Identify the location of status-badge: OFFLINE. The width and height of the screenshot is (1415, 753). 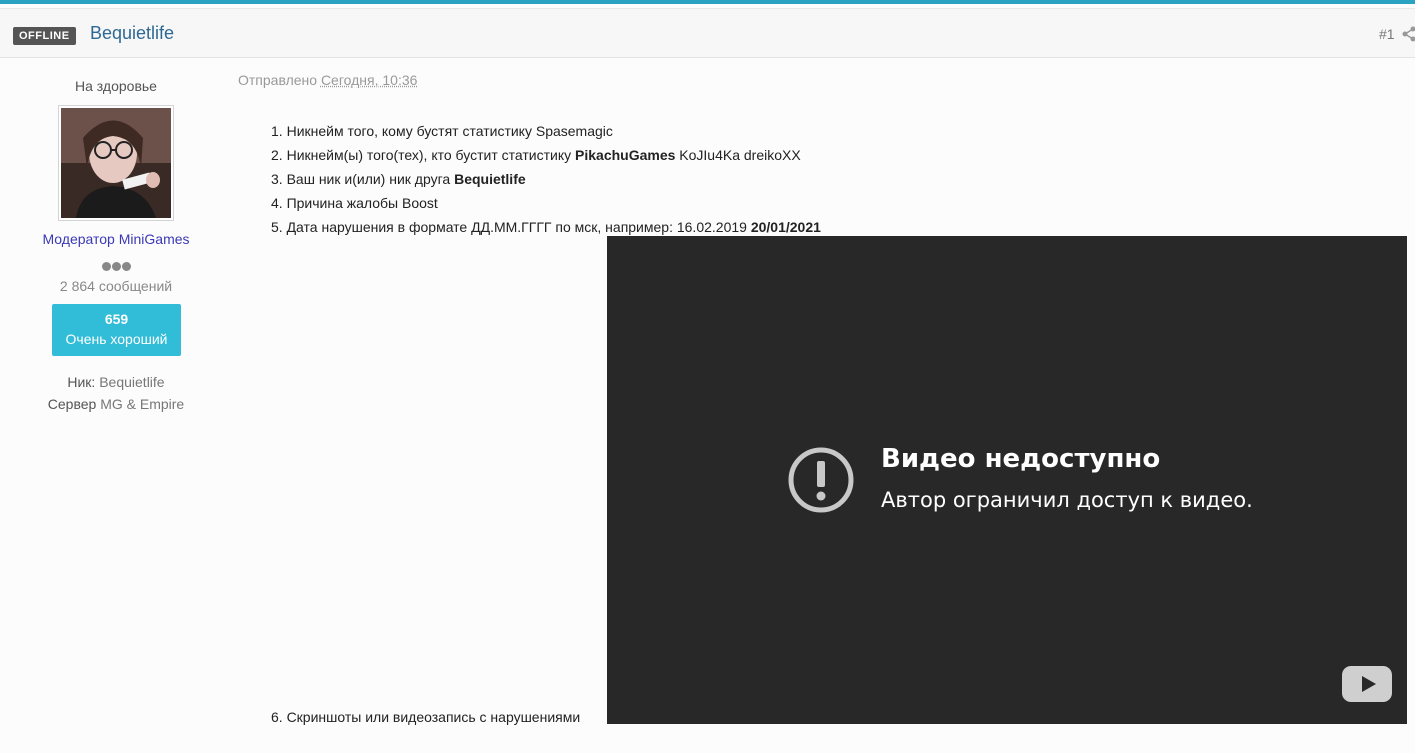
(44, 36).